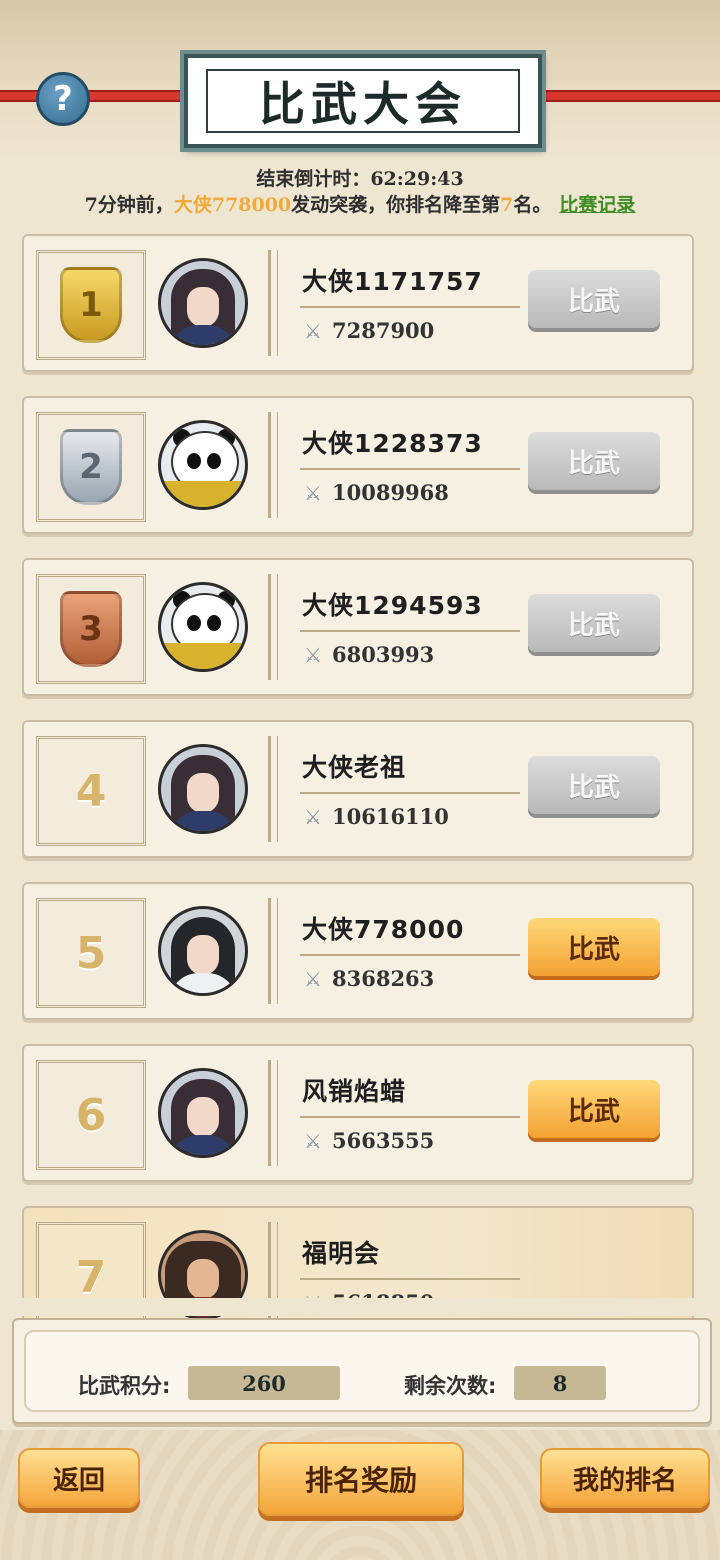 The width and height of the screenshot is (720, 1560). I want to click on score-label: 比武积分:, so click(124, 1386).